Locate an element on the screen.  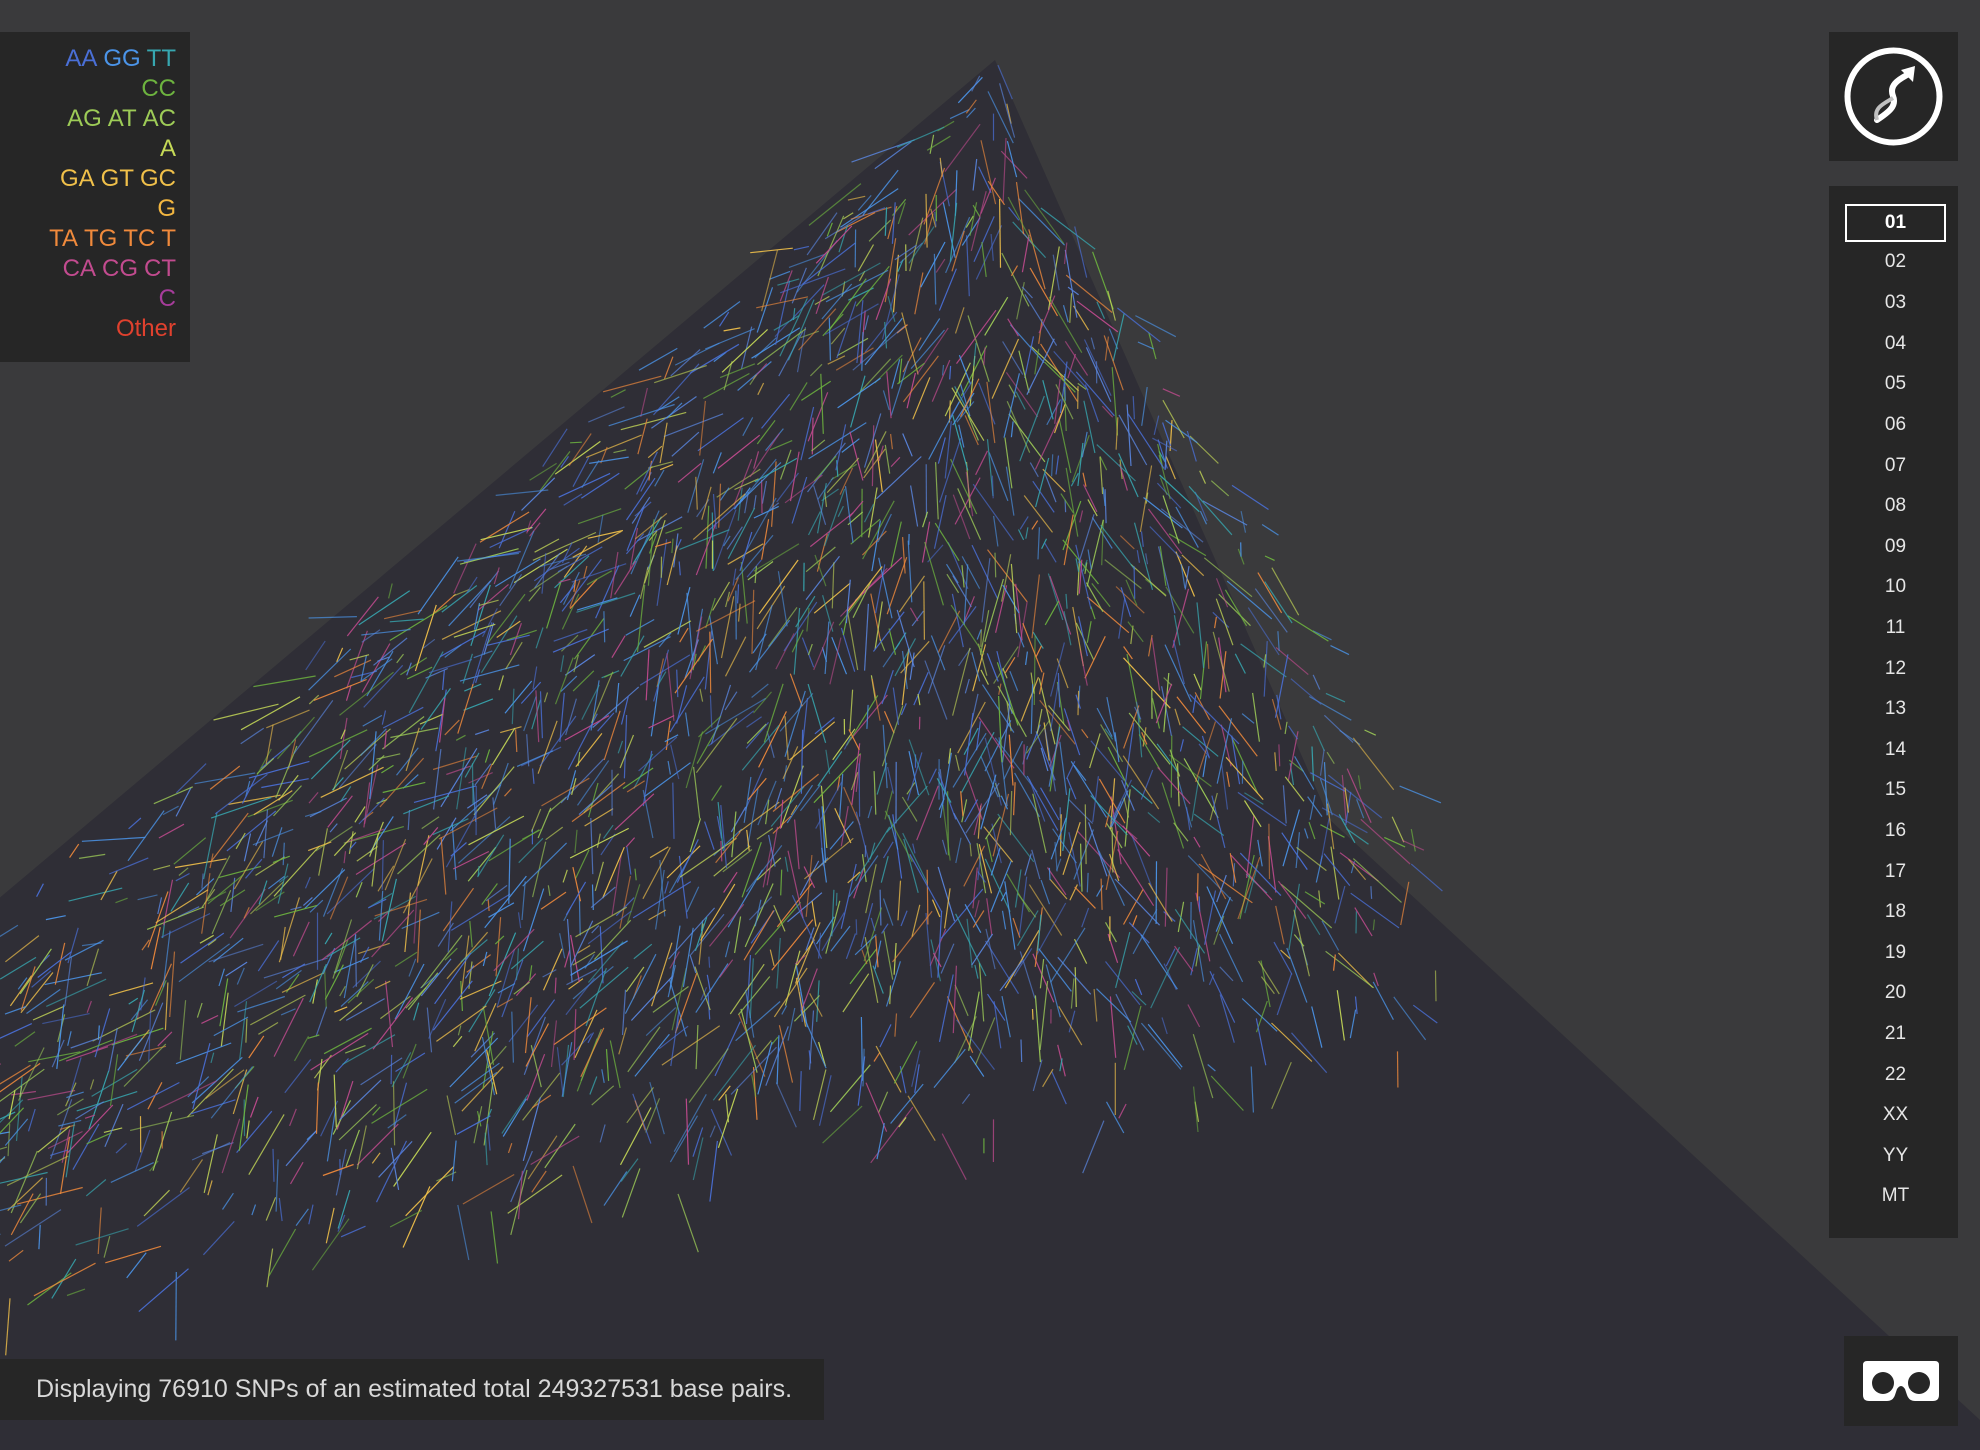
legend-genotype-ag: AG is located at coordinates (84, 118).